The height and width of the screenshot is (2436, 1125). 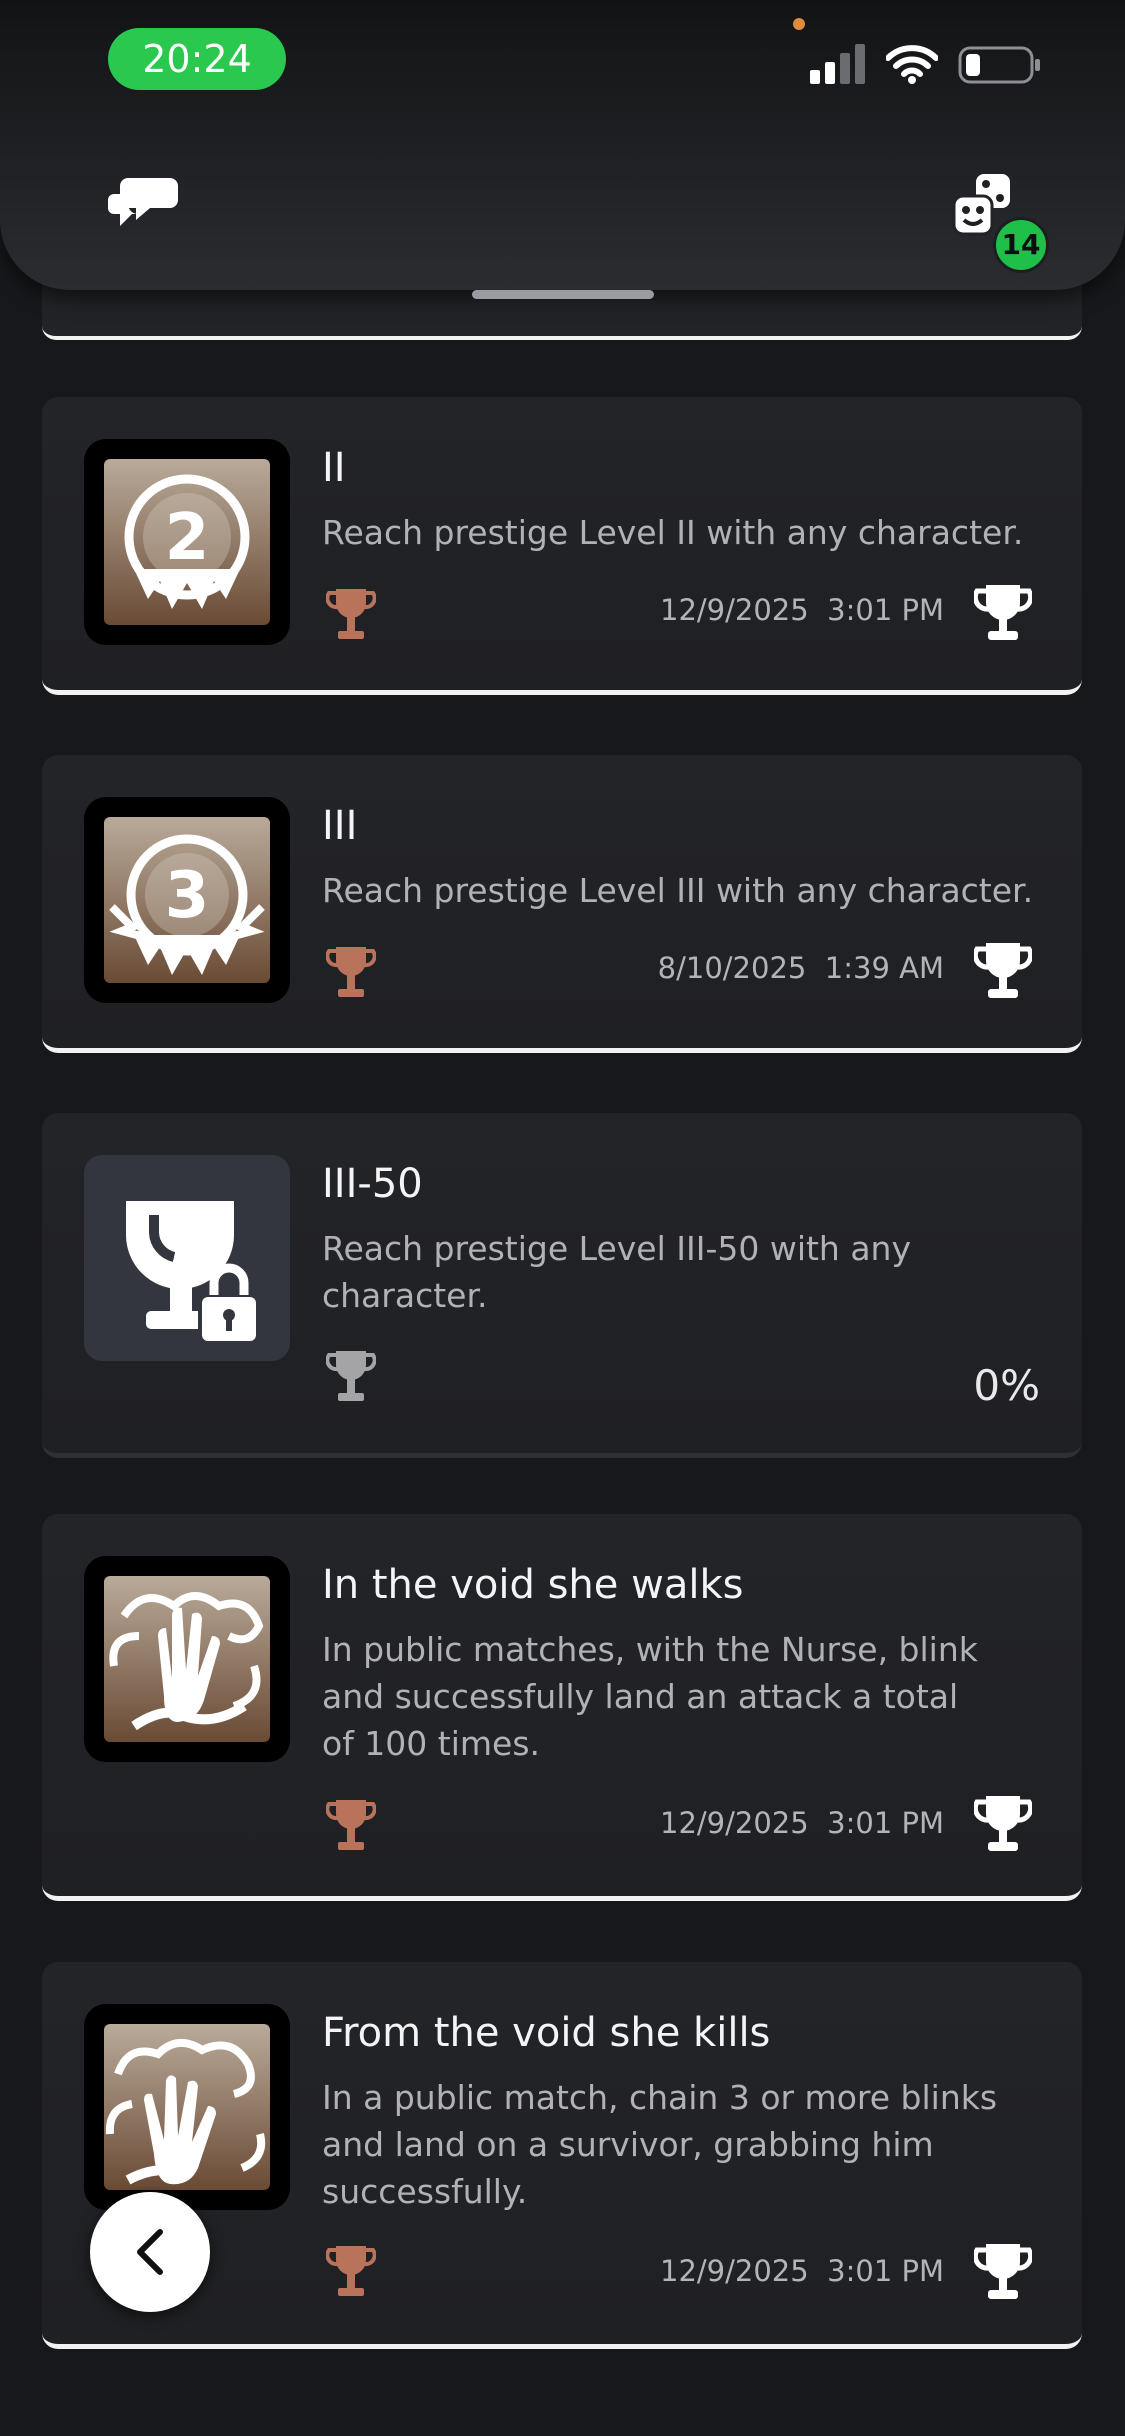 What do you see at coordinates (1021, 245) in the screenshot?
I see `notification-badge: 14` at bounding box center [1021, 245].